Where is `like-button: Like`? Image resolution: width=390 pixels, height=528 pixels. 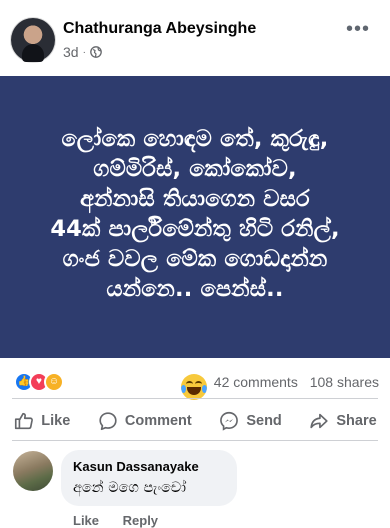 like-button: Like is located at coordinates (41, 421).